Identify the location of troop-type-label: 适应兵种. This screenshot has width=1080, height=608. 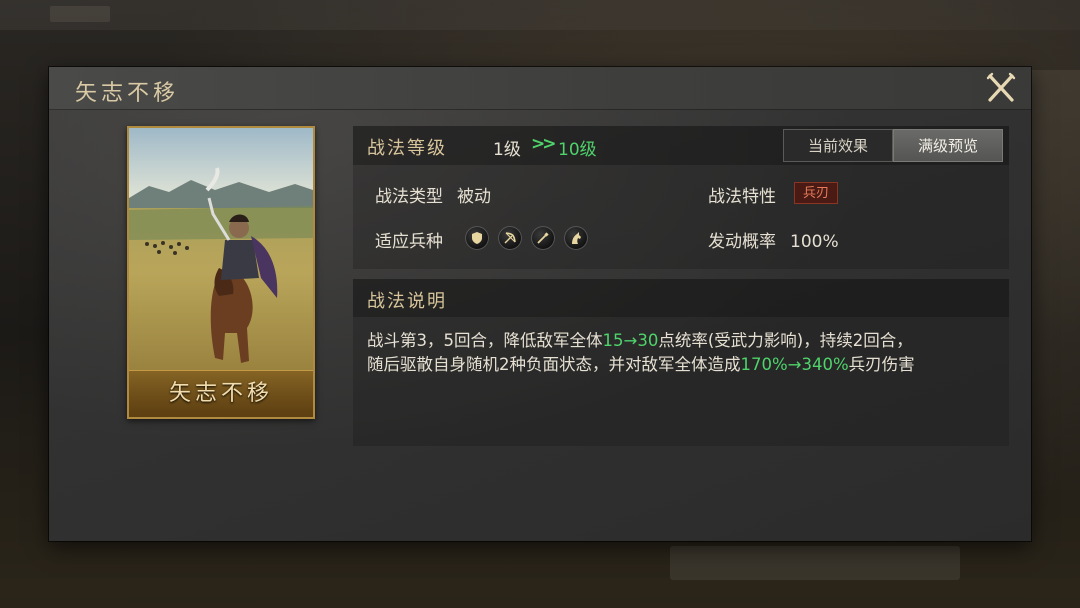
(409, 242).